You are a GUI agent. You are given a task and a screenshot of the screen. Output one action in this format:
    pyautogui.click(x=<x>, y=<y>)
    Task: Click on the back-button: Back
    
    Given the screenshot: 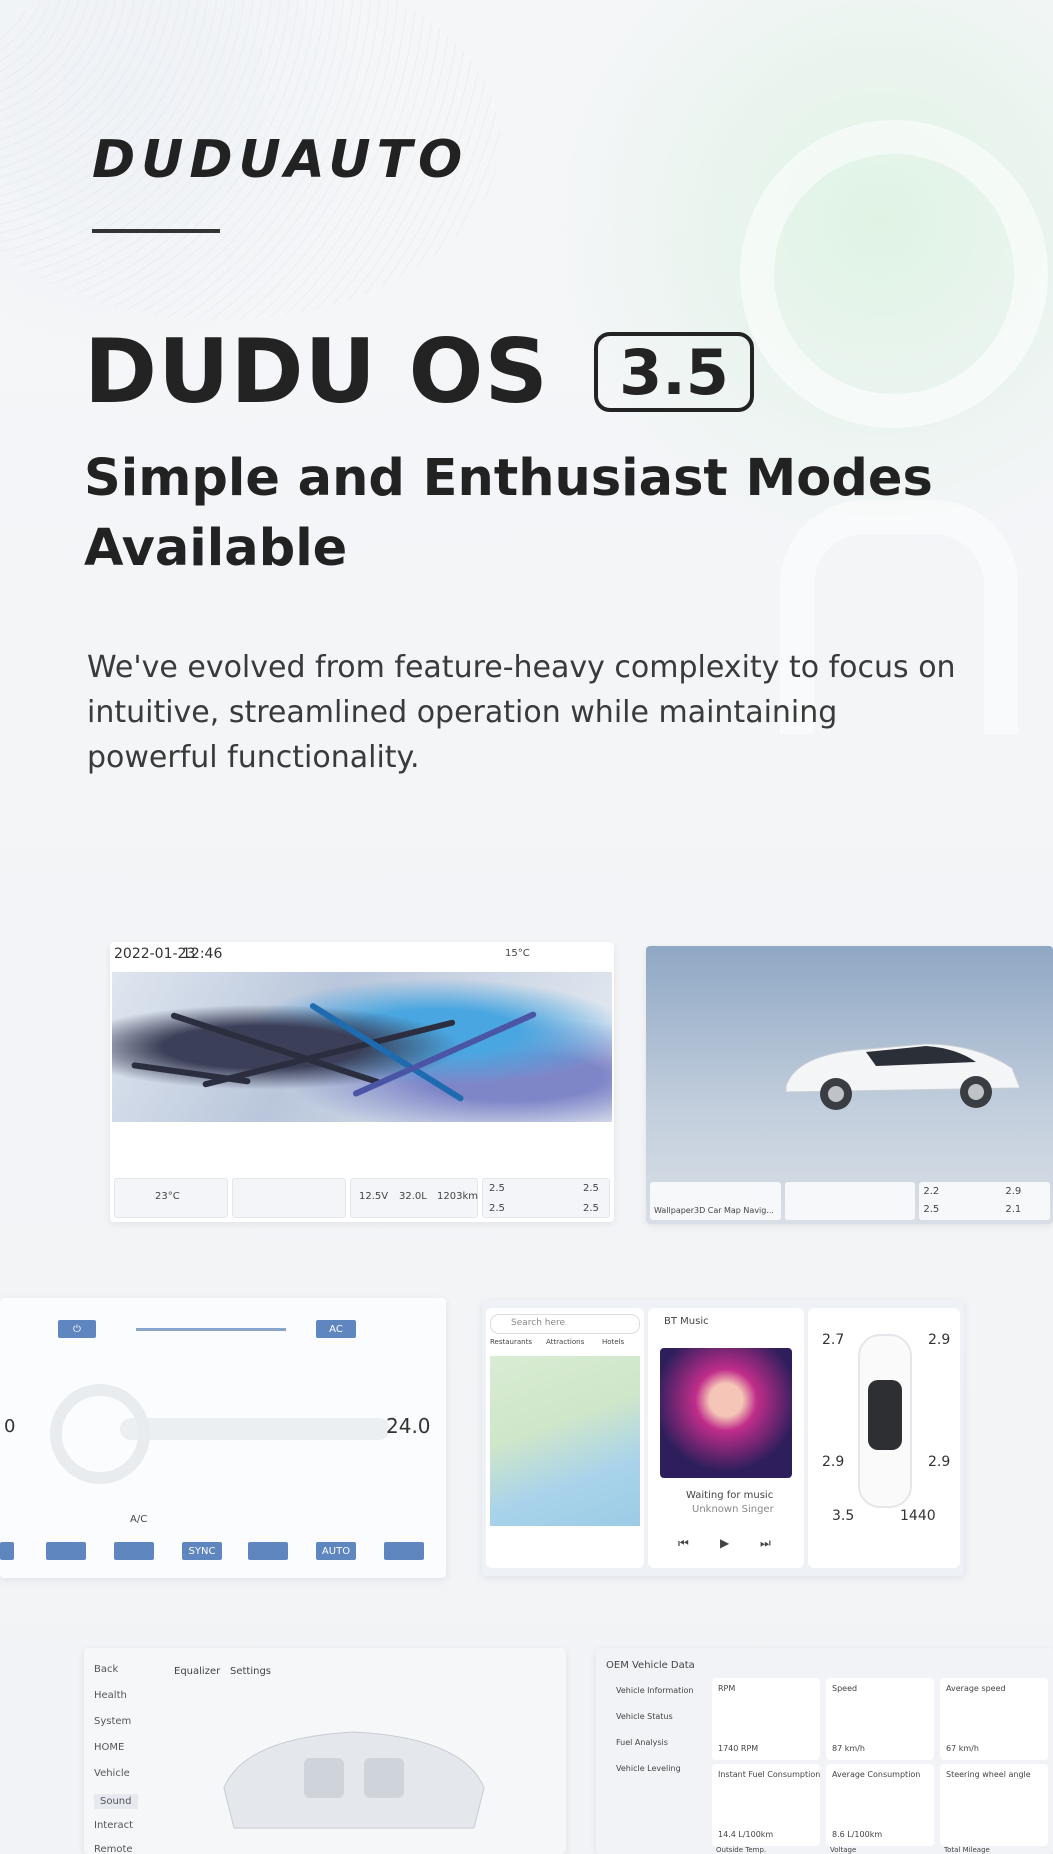 What is the action you would take?
    pyautogui.click(x=106, y=1669)
    